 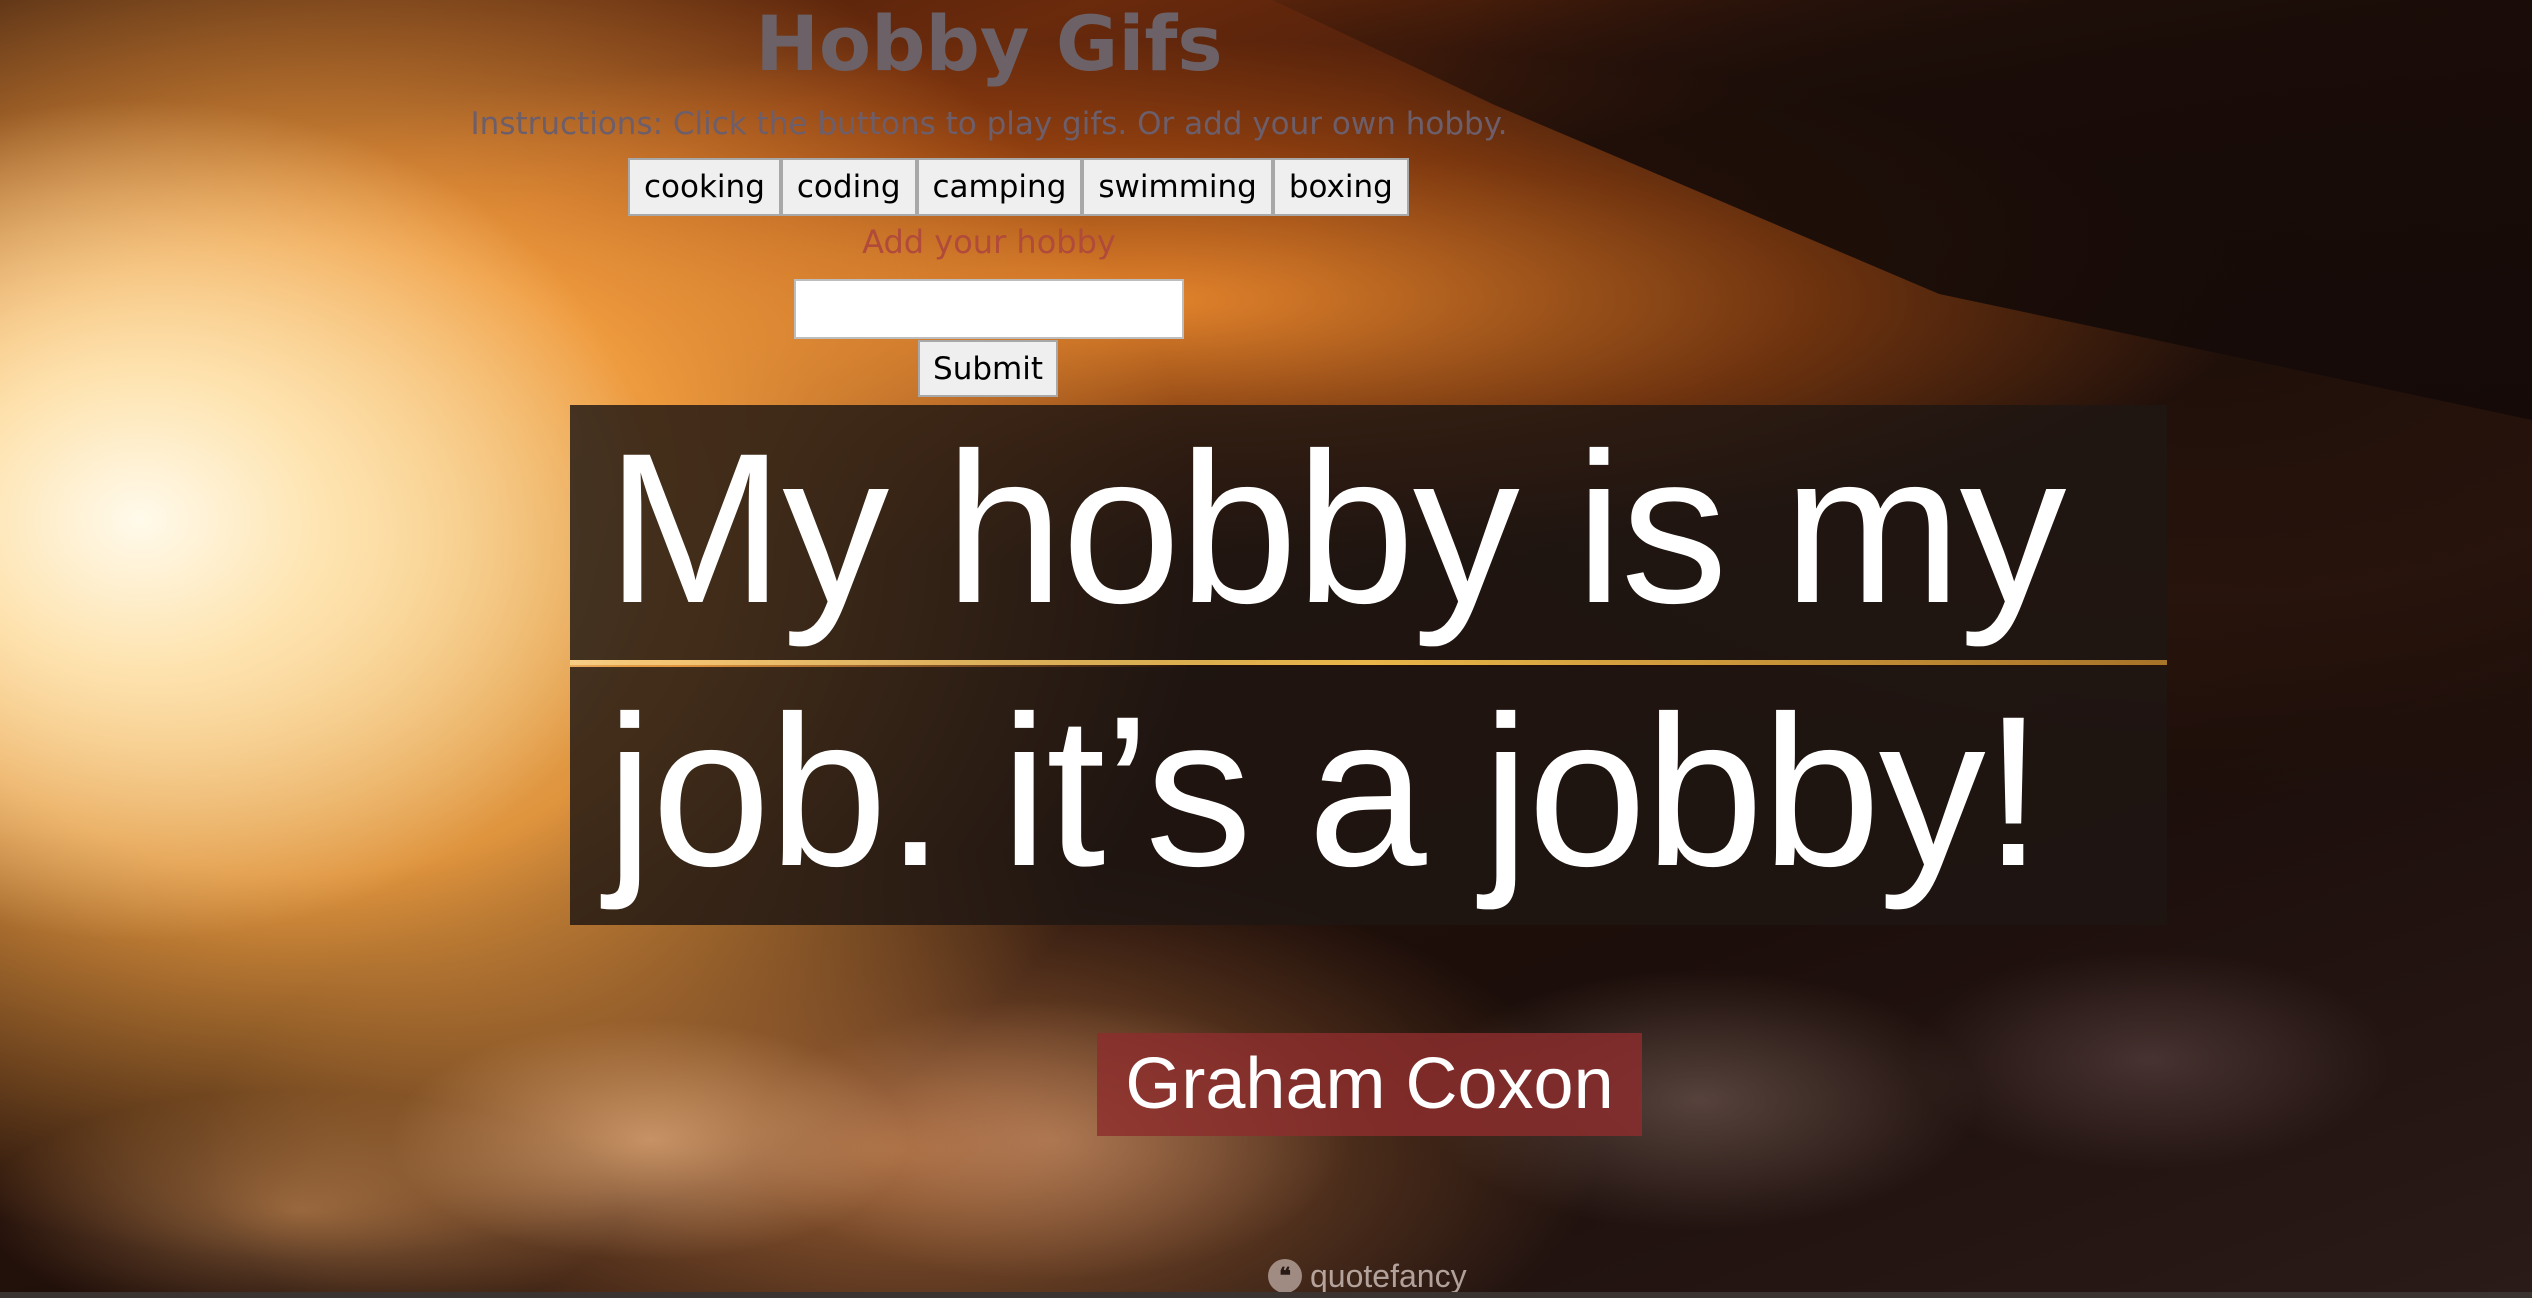 What do you see at coordinates (1266, 1295) in the screenshot?
I see `page-bottom-edge` at bounding box center [1266, 1295].